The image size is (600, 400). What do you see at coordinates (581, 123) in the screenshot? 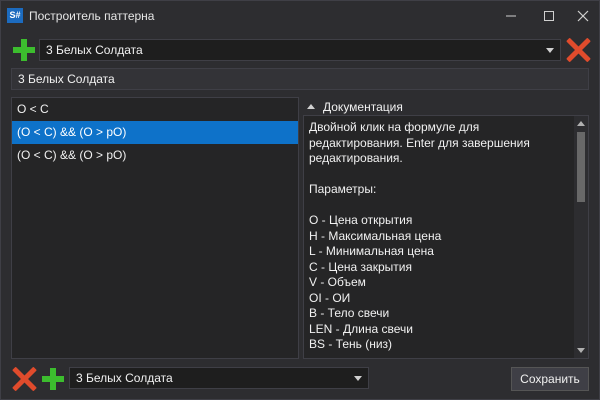
I see `scroll-up-icon` at bounding box center [581, 123].